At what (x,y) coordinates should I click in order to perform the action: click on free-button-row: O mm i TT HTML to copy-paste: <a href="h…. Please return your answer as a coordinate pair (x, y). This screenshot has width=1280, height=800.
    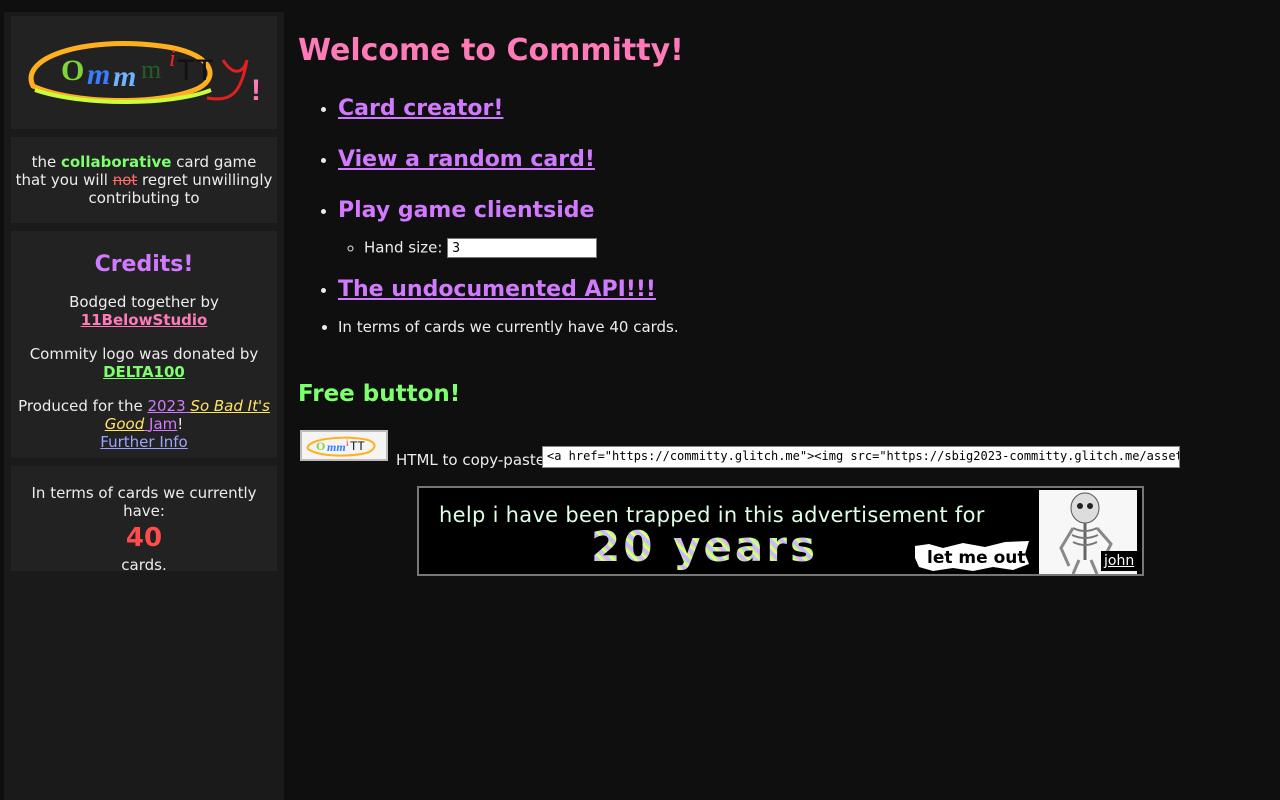
    Looking at the image, I should click on (780, 449).